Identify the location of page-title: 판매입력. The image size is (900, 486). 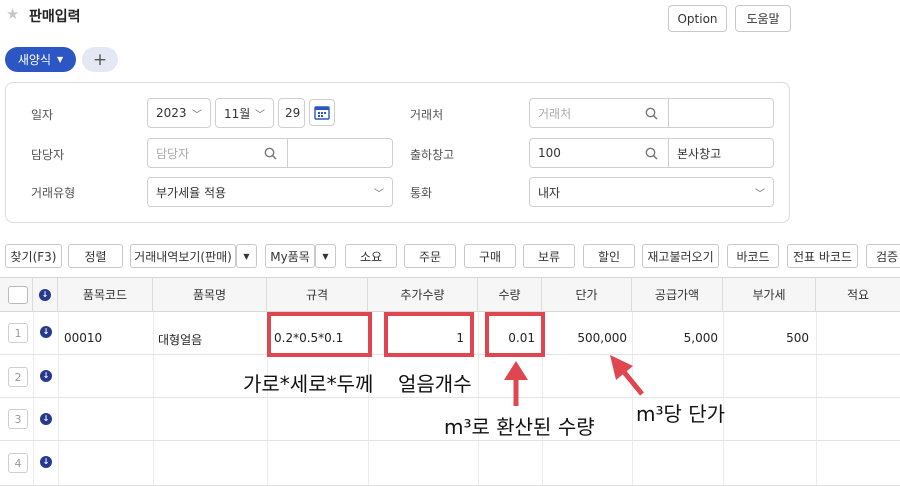
(55, 17).